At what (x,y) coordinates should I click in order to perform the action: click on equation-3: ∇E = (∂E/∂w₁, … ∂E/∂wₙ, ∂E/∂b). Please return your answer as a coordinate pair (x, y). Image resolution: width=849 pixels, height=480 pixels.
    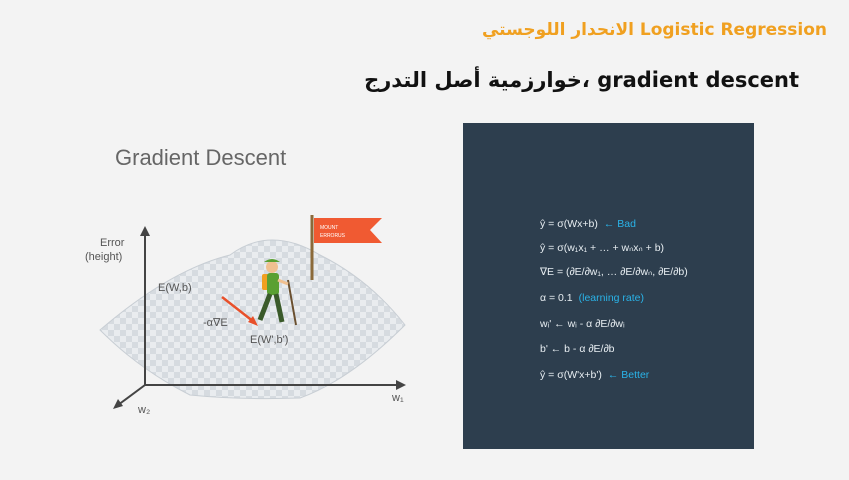
    Looking at the image, I should click on (614, 272).